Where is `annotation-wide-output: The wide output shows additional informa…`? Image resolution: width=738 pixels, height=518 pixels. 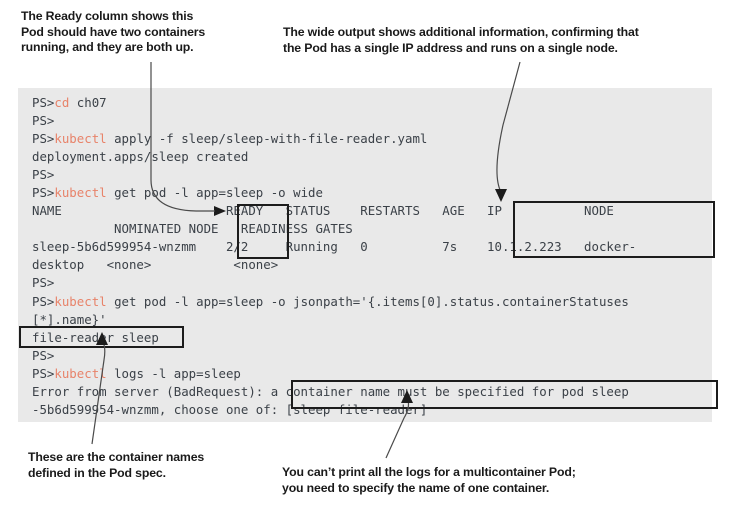 annotation-wide-output: The wide output shows additional informa… is located at coordinates (461, 40).